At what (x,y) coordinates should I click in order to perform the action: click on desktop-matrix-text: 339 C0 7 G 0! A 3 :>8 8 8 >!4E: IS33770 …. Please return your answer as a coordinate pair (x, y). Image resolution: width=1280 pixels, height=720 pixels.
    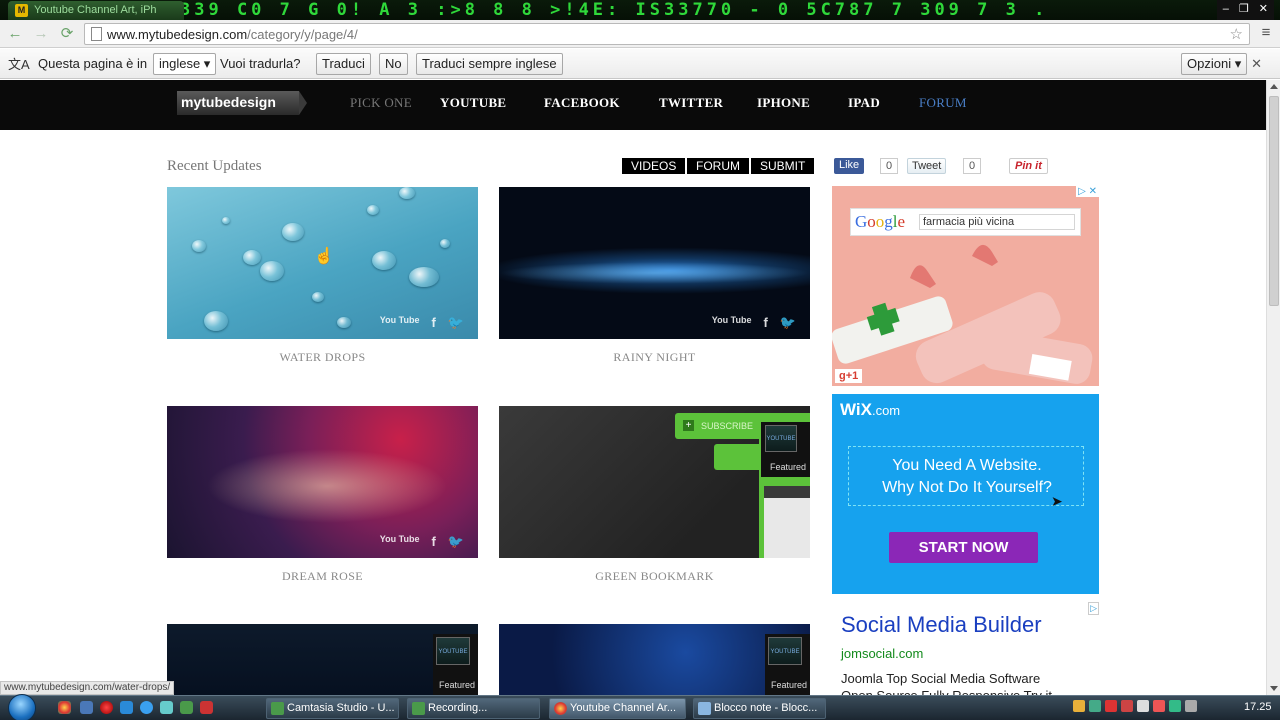
    Looking at the image, I should click on (614, 10).